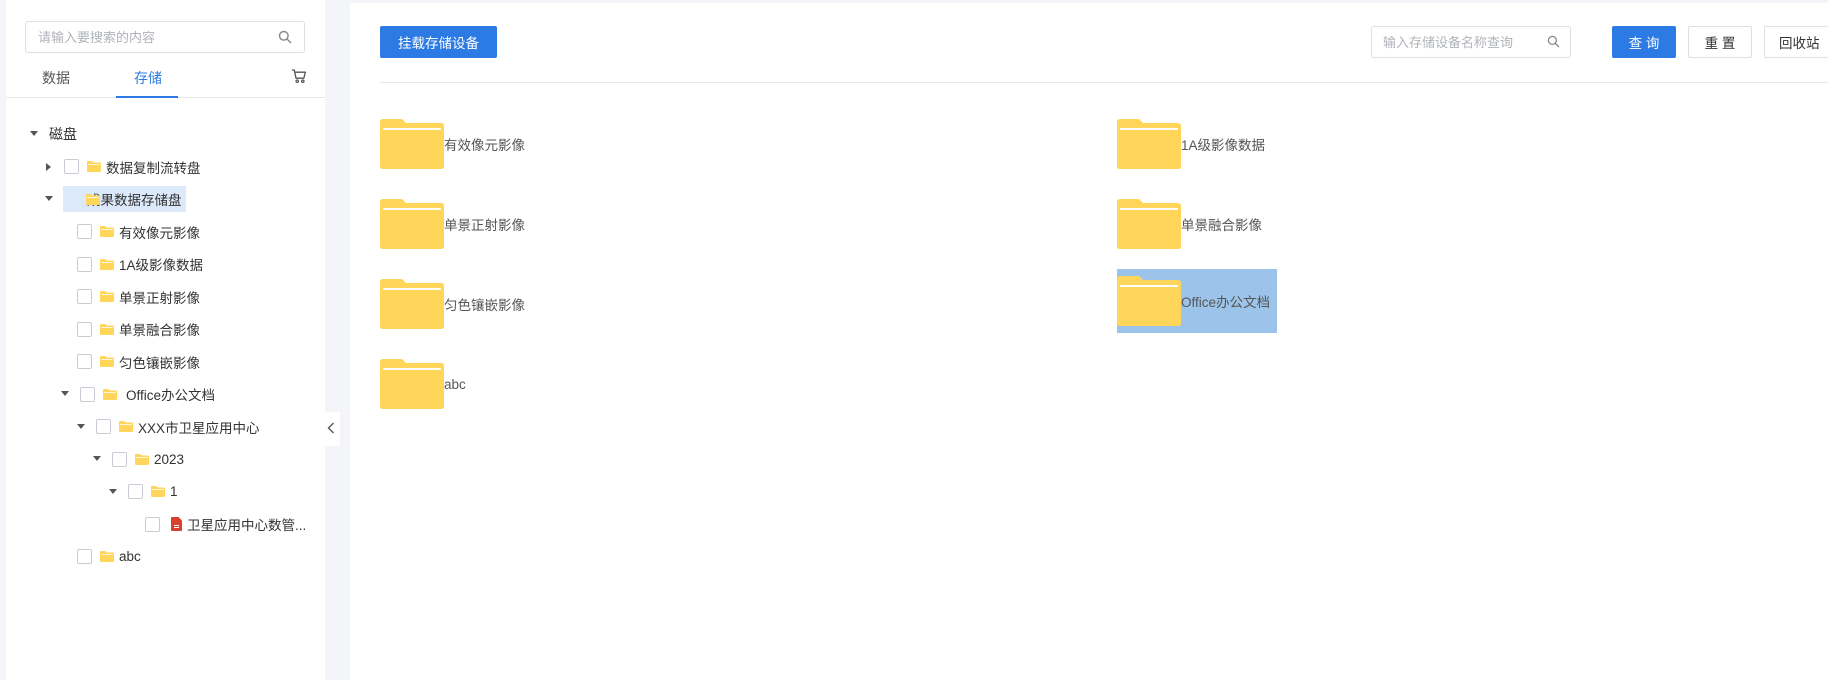  I want to click on chevron-left-icon, so click(331, 429).